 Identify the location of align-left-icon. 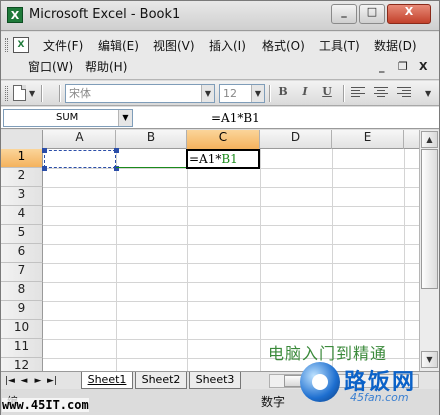
(358, 93).